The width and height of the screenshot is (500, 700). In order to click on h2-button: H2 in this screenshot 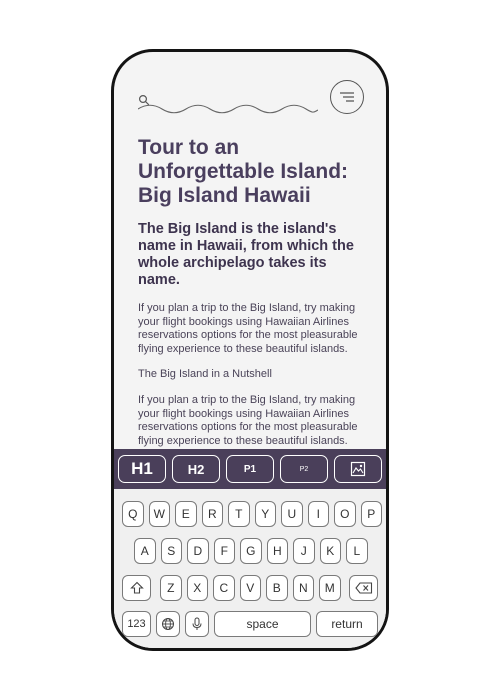, I will do `click(196, 469)`.